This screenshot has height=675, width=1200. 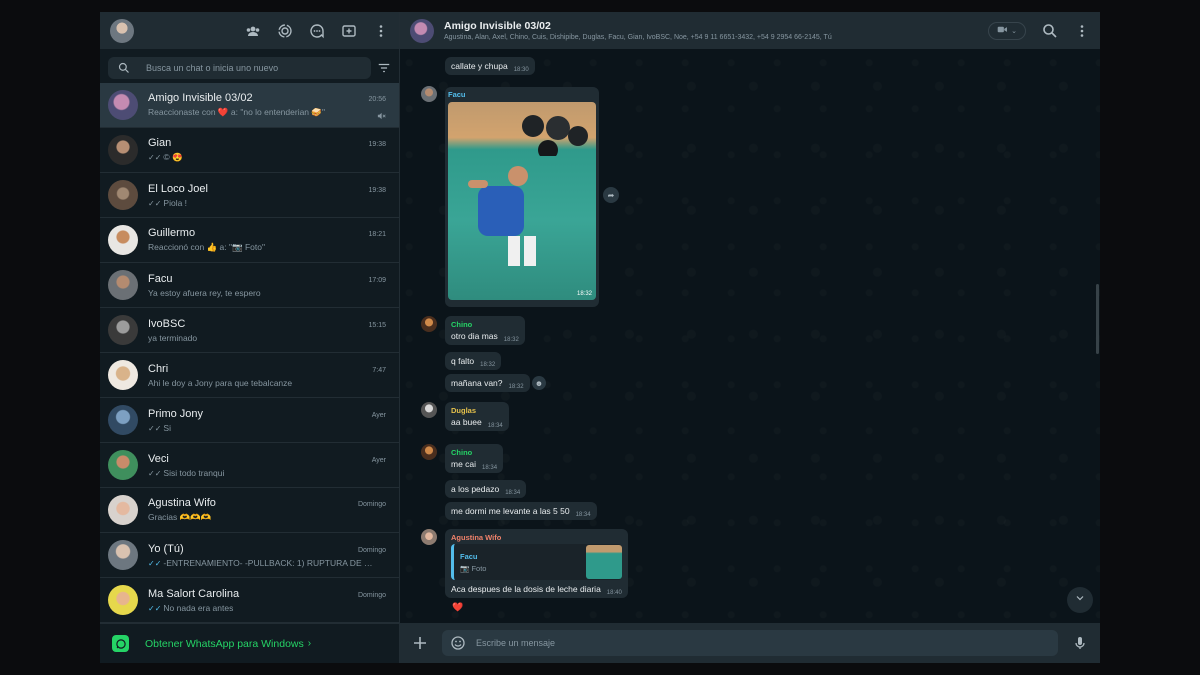 What do you see at coordinates (246, 68) in the screenshot?
I see `search-input` at bounding box center [246, 68].